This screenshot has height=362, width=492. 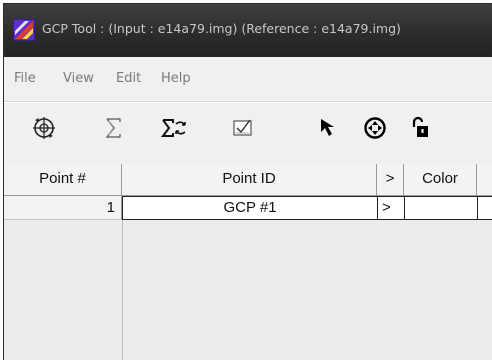 I want to click on column-header-color: Color, so click(x=440, y=180).